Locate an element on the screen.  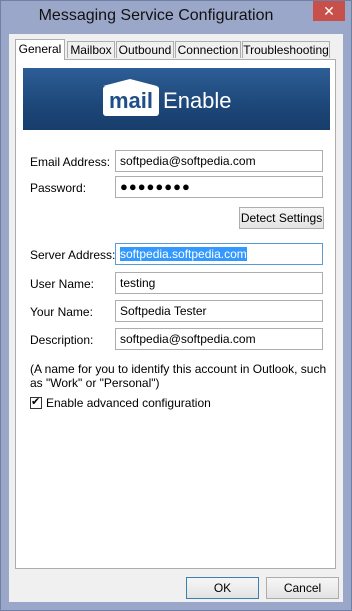
mailenable-banner: mail Enable is located at coordinates (176, 99).